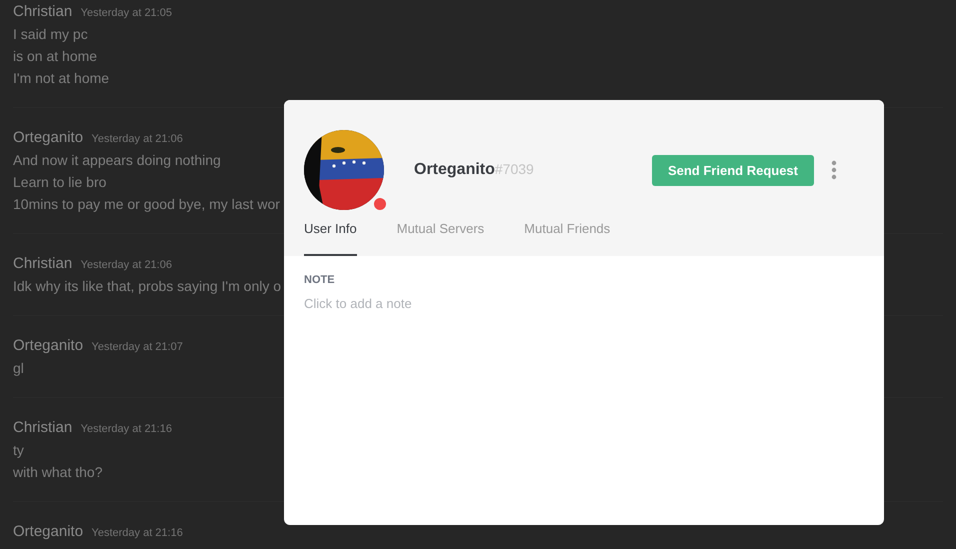 This screenshot has height=549, width=956. What do you see at coordinates (137, 347) in the screenshot?
I see `message-timestamp: Yesterday at 21:07` at bounding box center [137, 347].